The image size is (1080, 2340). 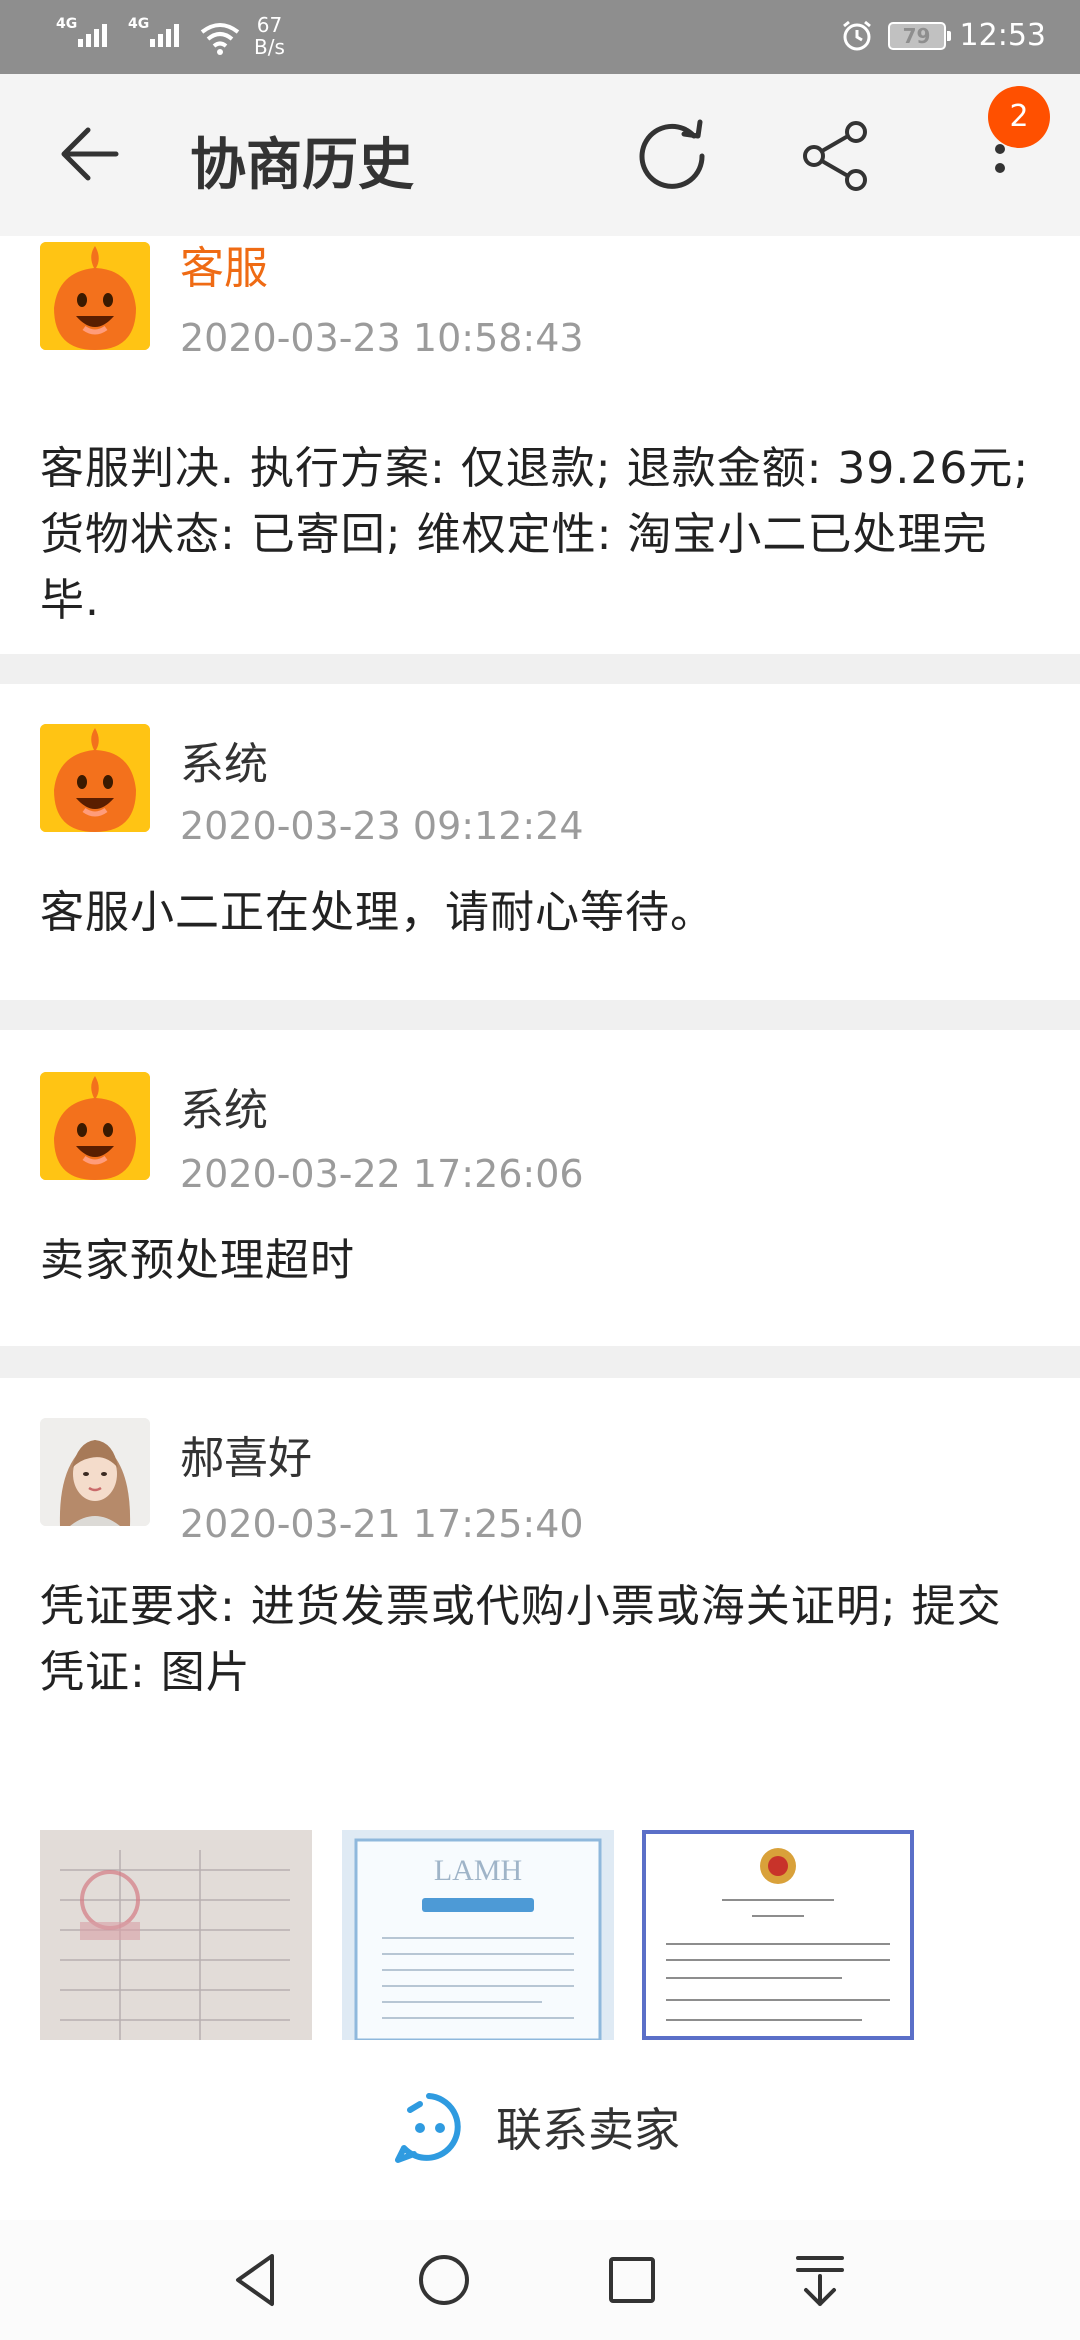 I want to click on evidence-thumbnail-receipt, so click(x=176, y=1935).